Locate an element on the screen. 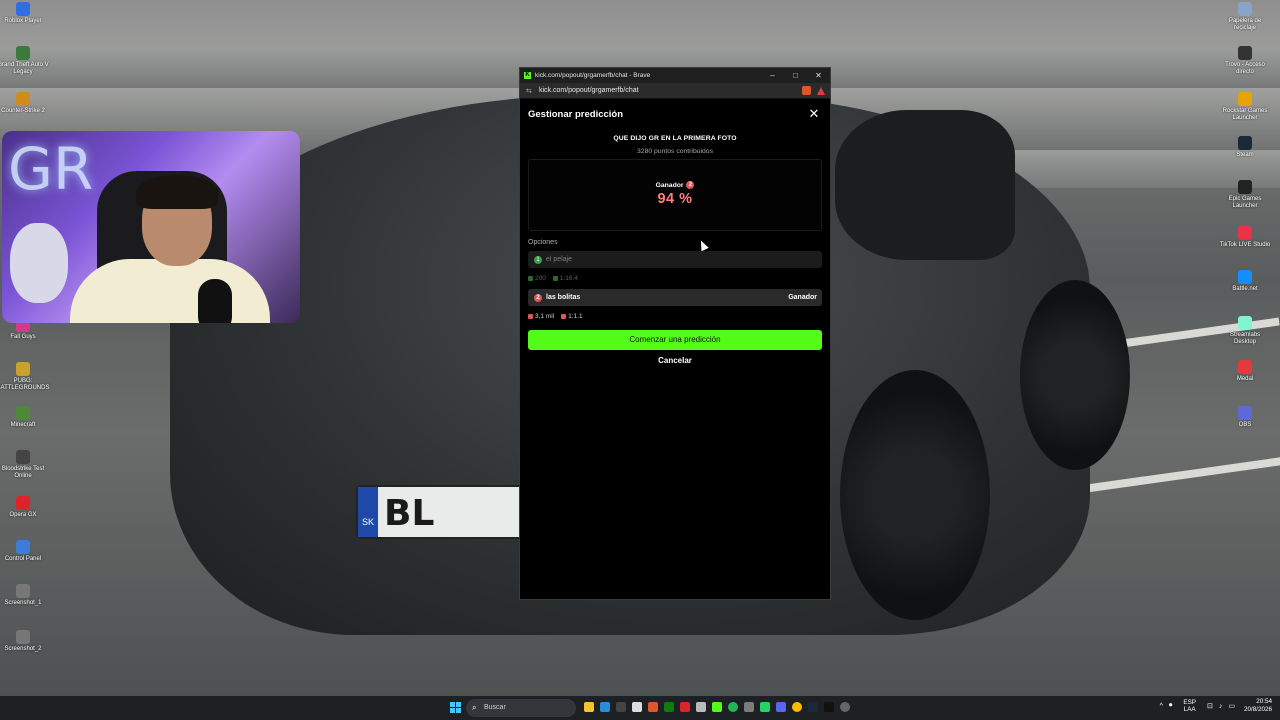  desktop-icon: Screenshot_1 is located at coordinates (25, 595).